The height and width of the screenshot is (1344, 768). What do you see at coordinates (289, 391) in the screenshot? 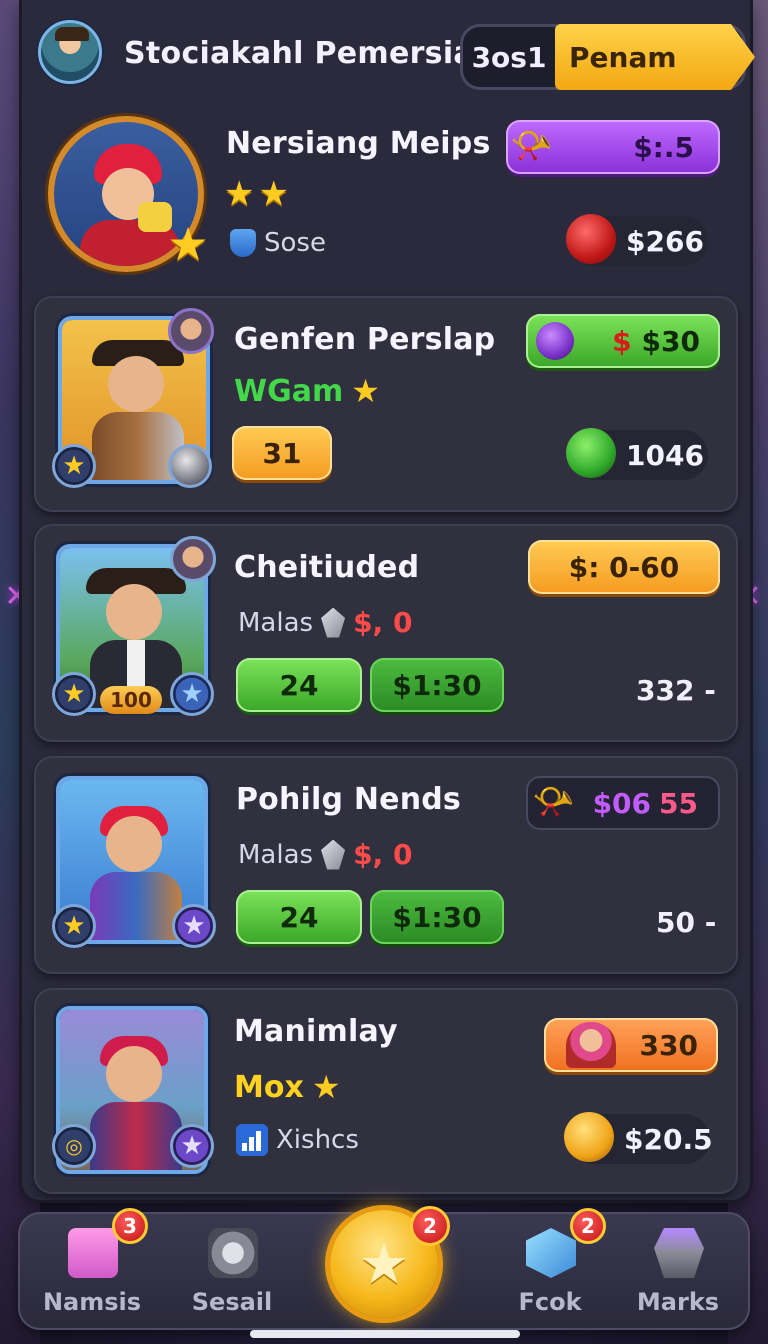
I see `hero-tag-label: WGam` at bounding box center [289, 391].